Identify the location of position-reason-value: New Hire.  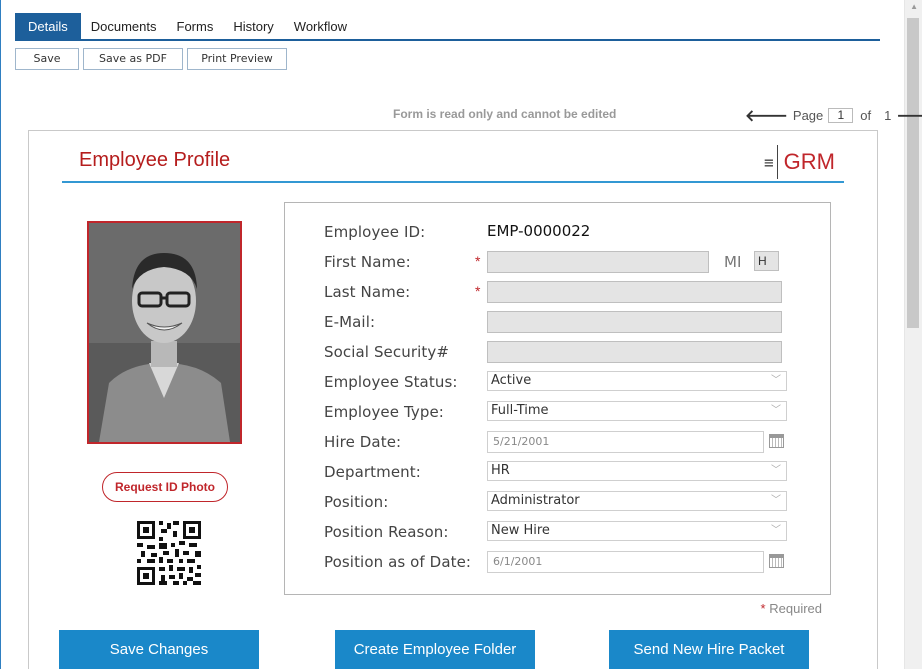
(520, 530).